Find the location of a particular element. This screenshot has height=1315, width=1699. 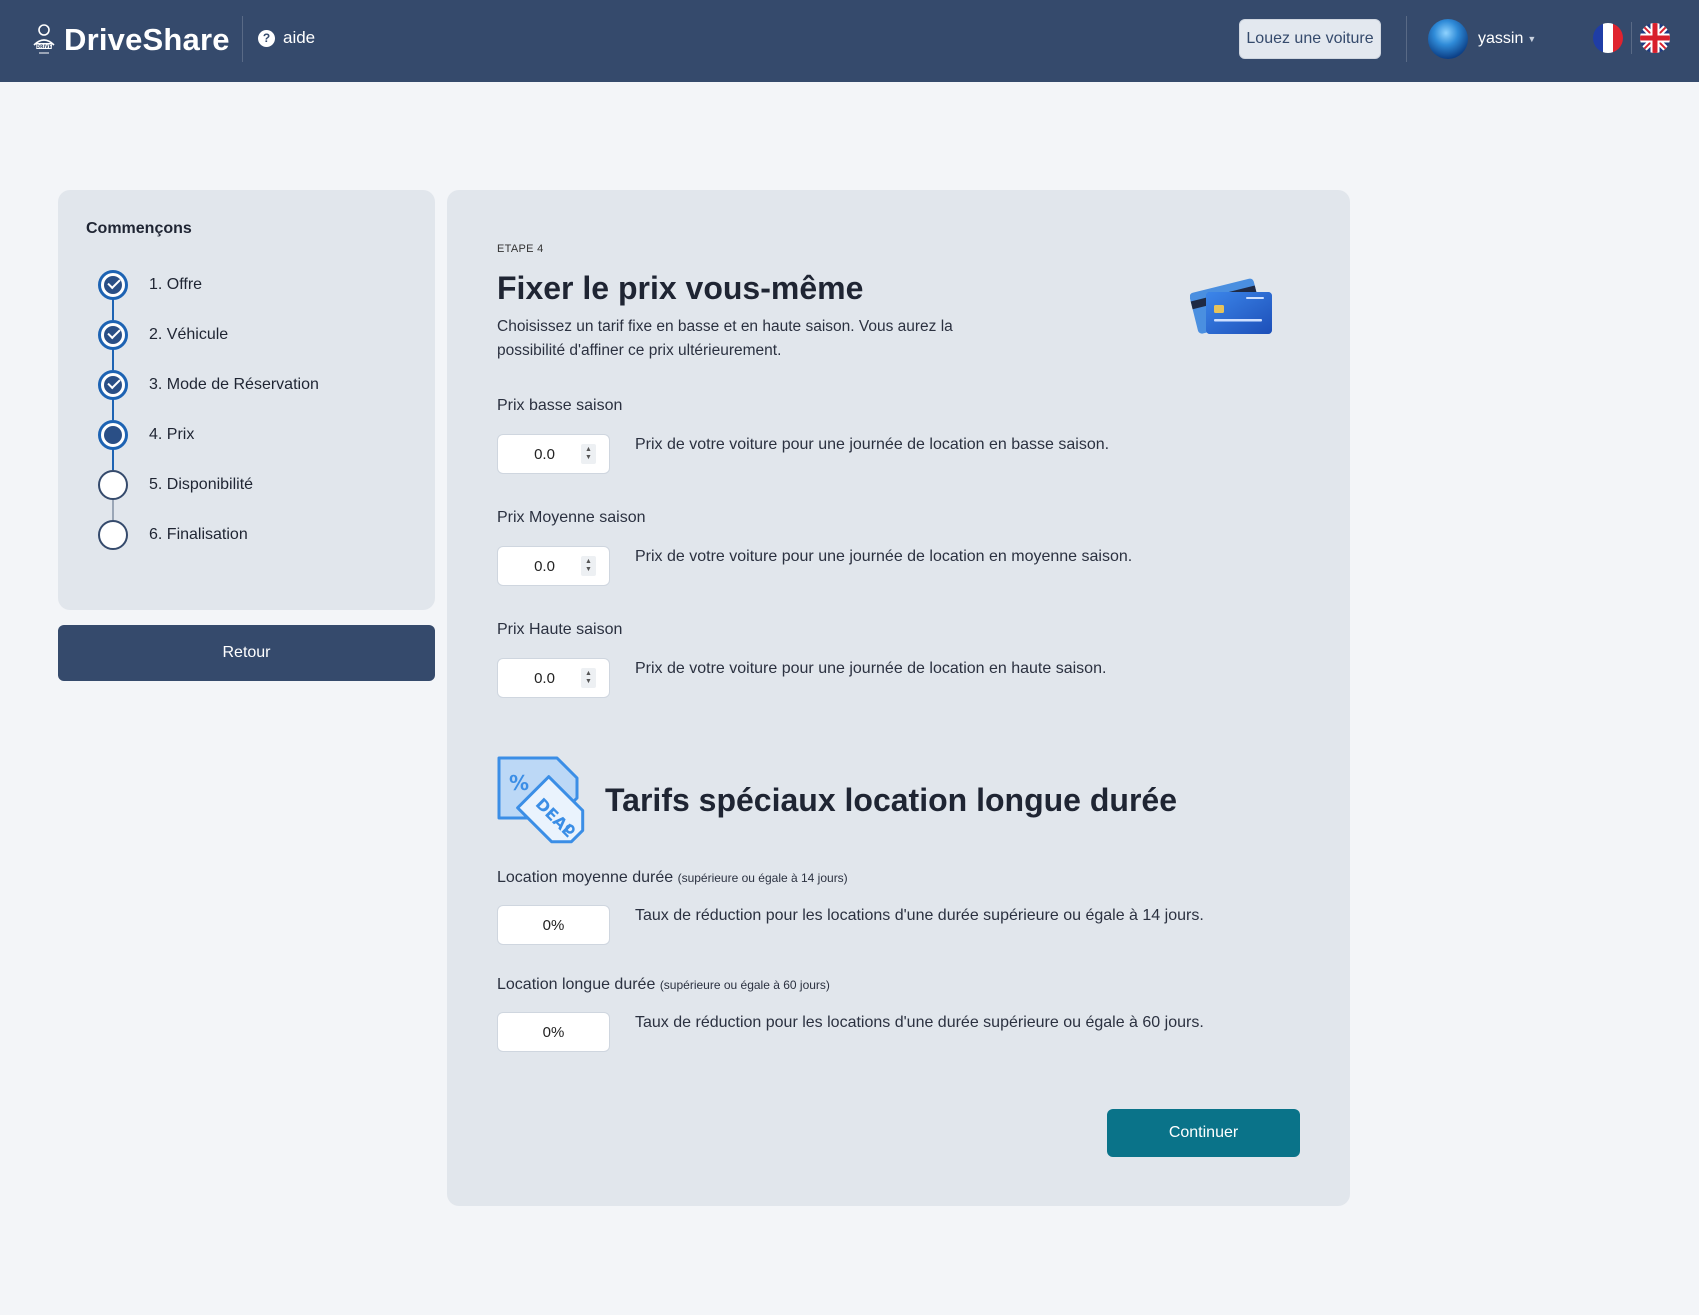

svg-text: DRIVE is located at coordinates (43, 47).